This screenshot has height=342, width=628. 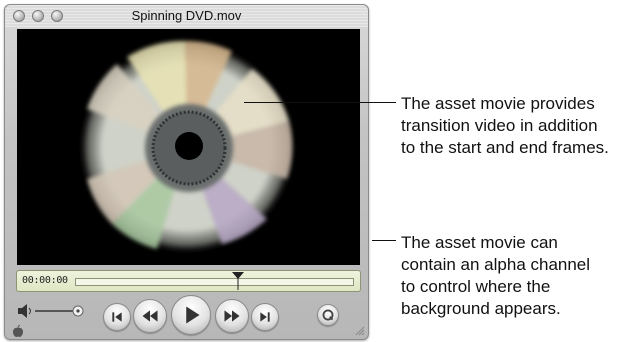 I want to click on callout-line-text: to the start and end frames., so click(x=505, y=147).